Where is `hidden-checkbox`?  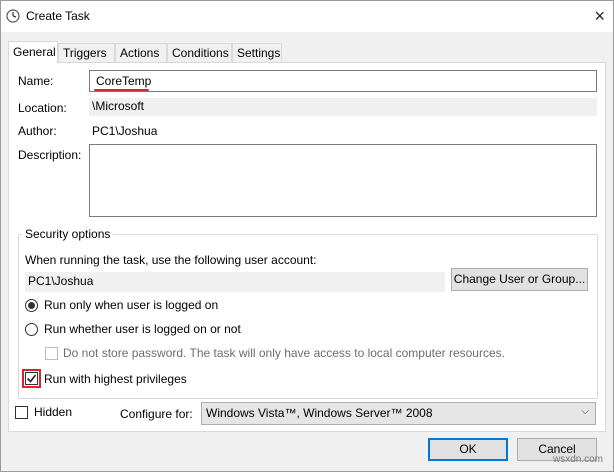 hidden-checkbox is located at coordinates (21, 412).